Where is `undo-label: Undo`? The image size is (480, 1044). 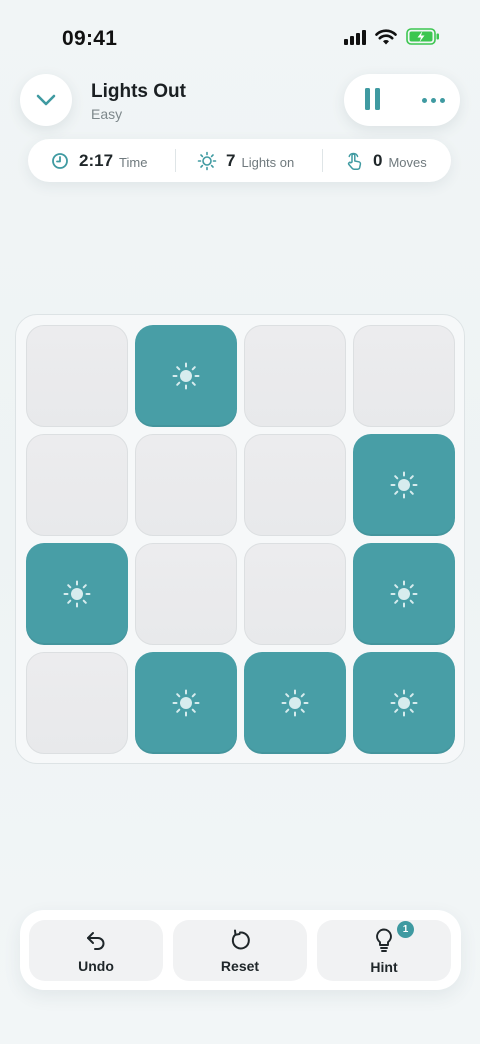 undo-label: Undo is located at coordinates (96, 965).